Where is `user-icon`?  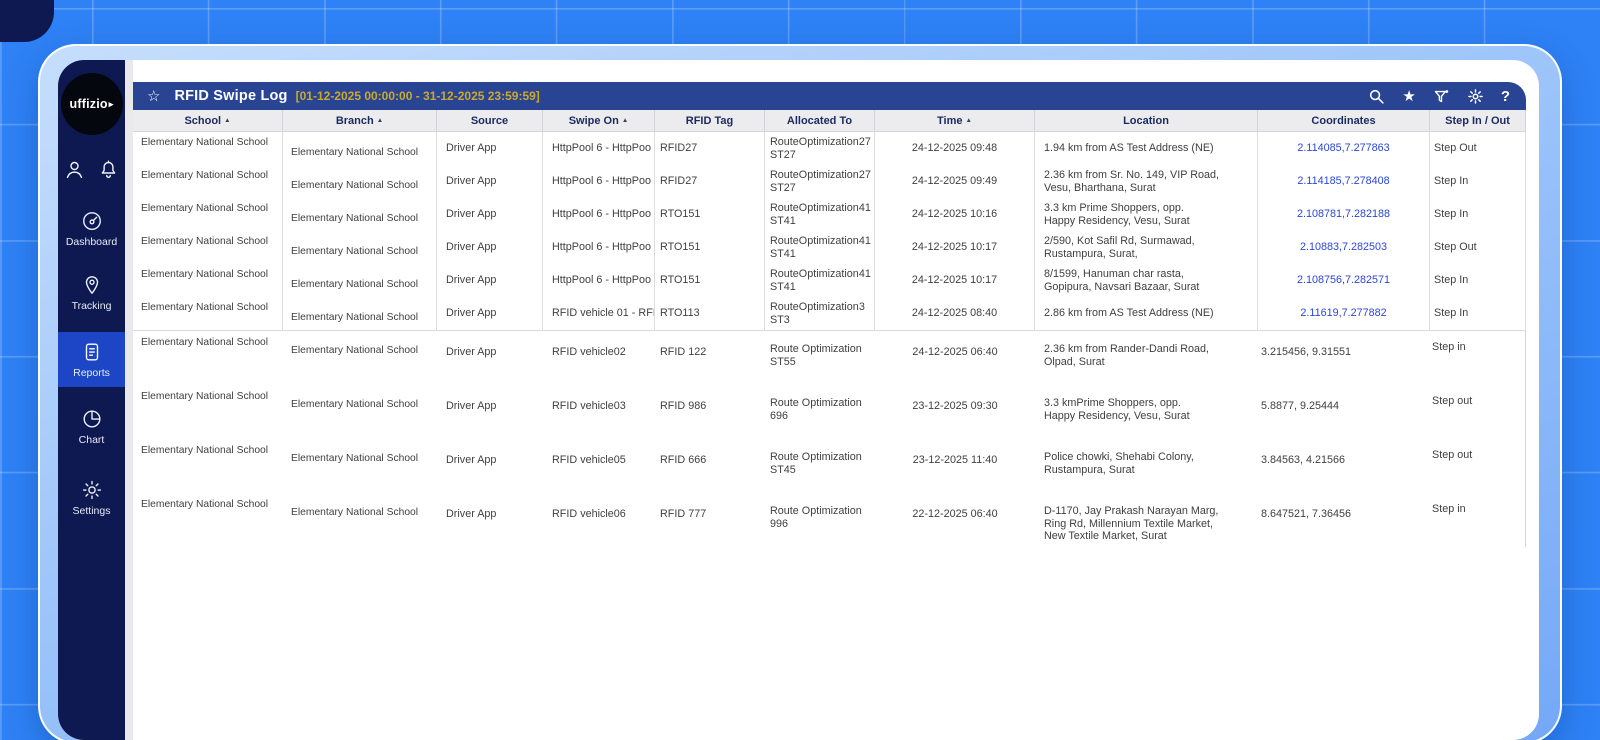
user-icon is located at coordinates (74, 169).